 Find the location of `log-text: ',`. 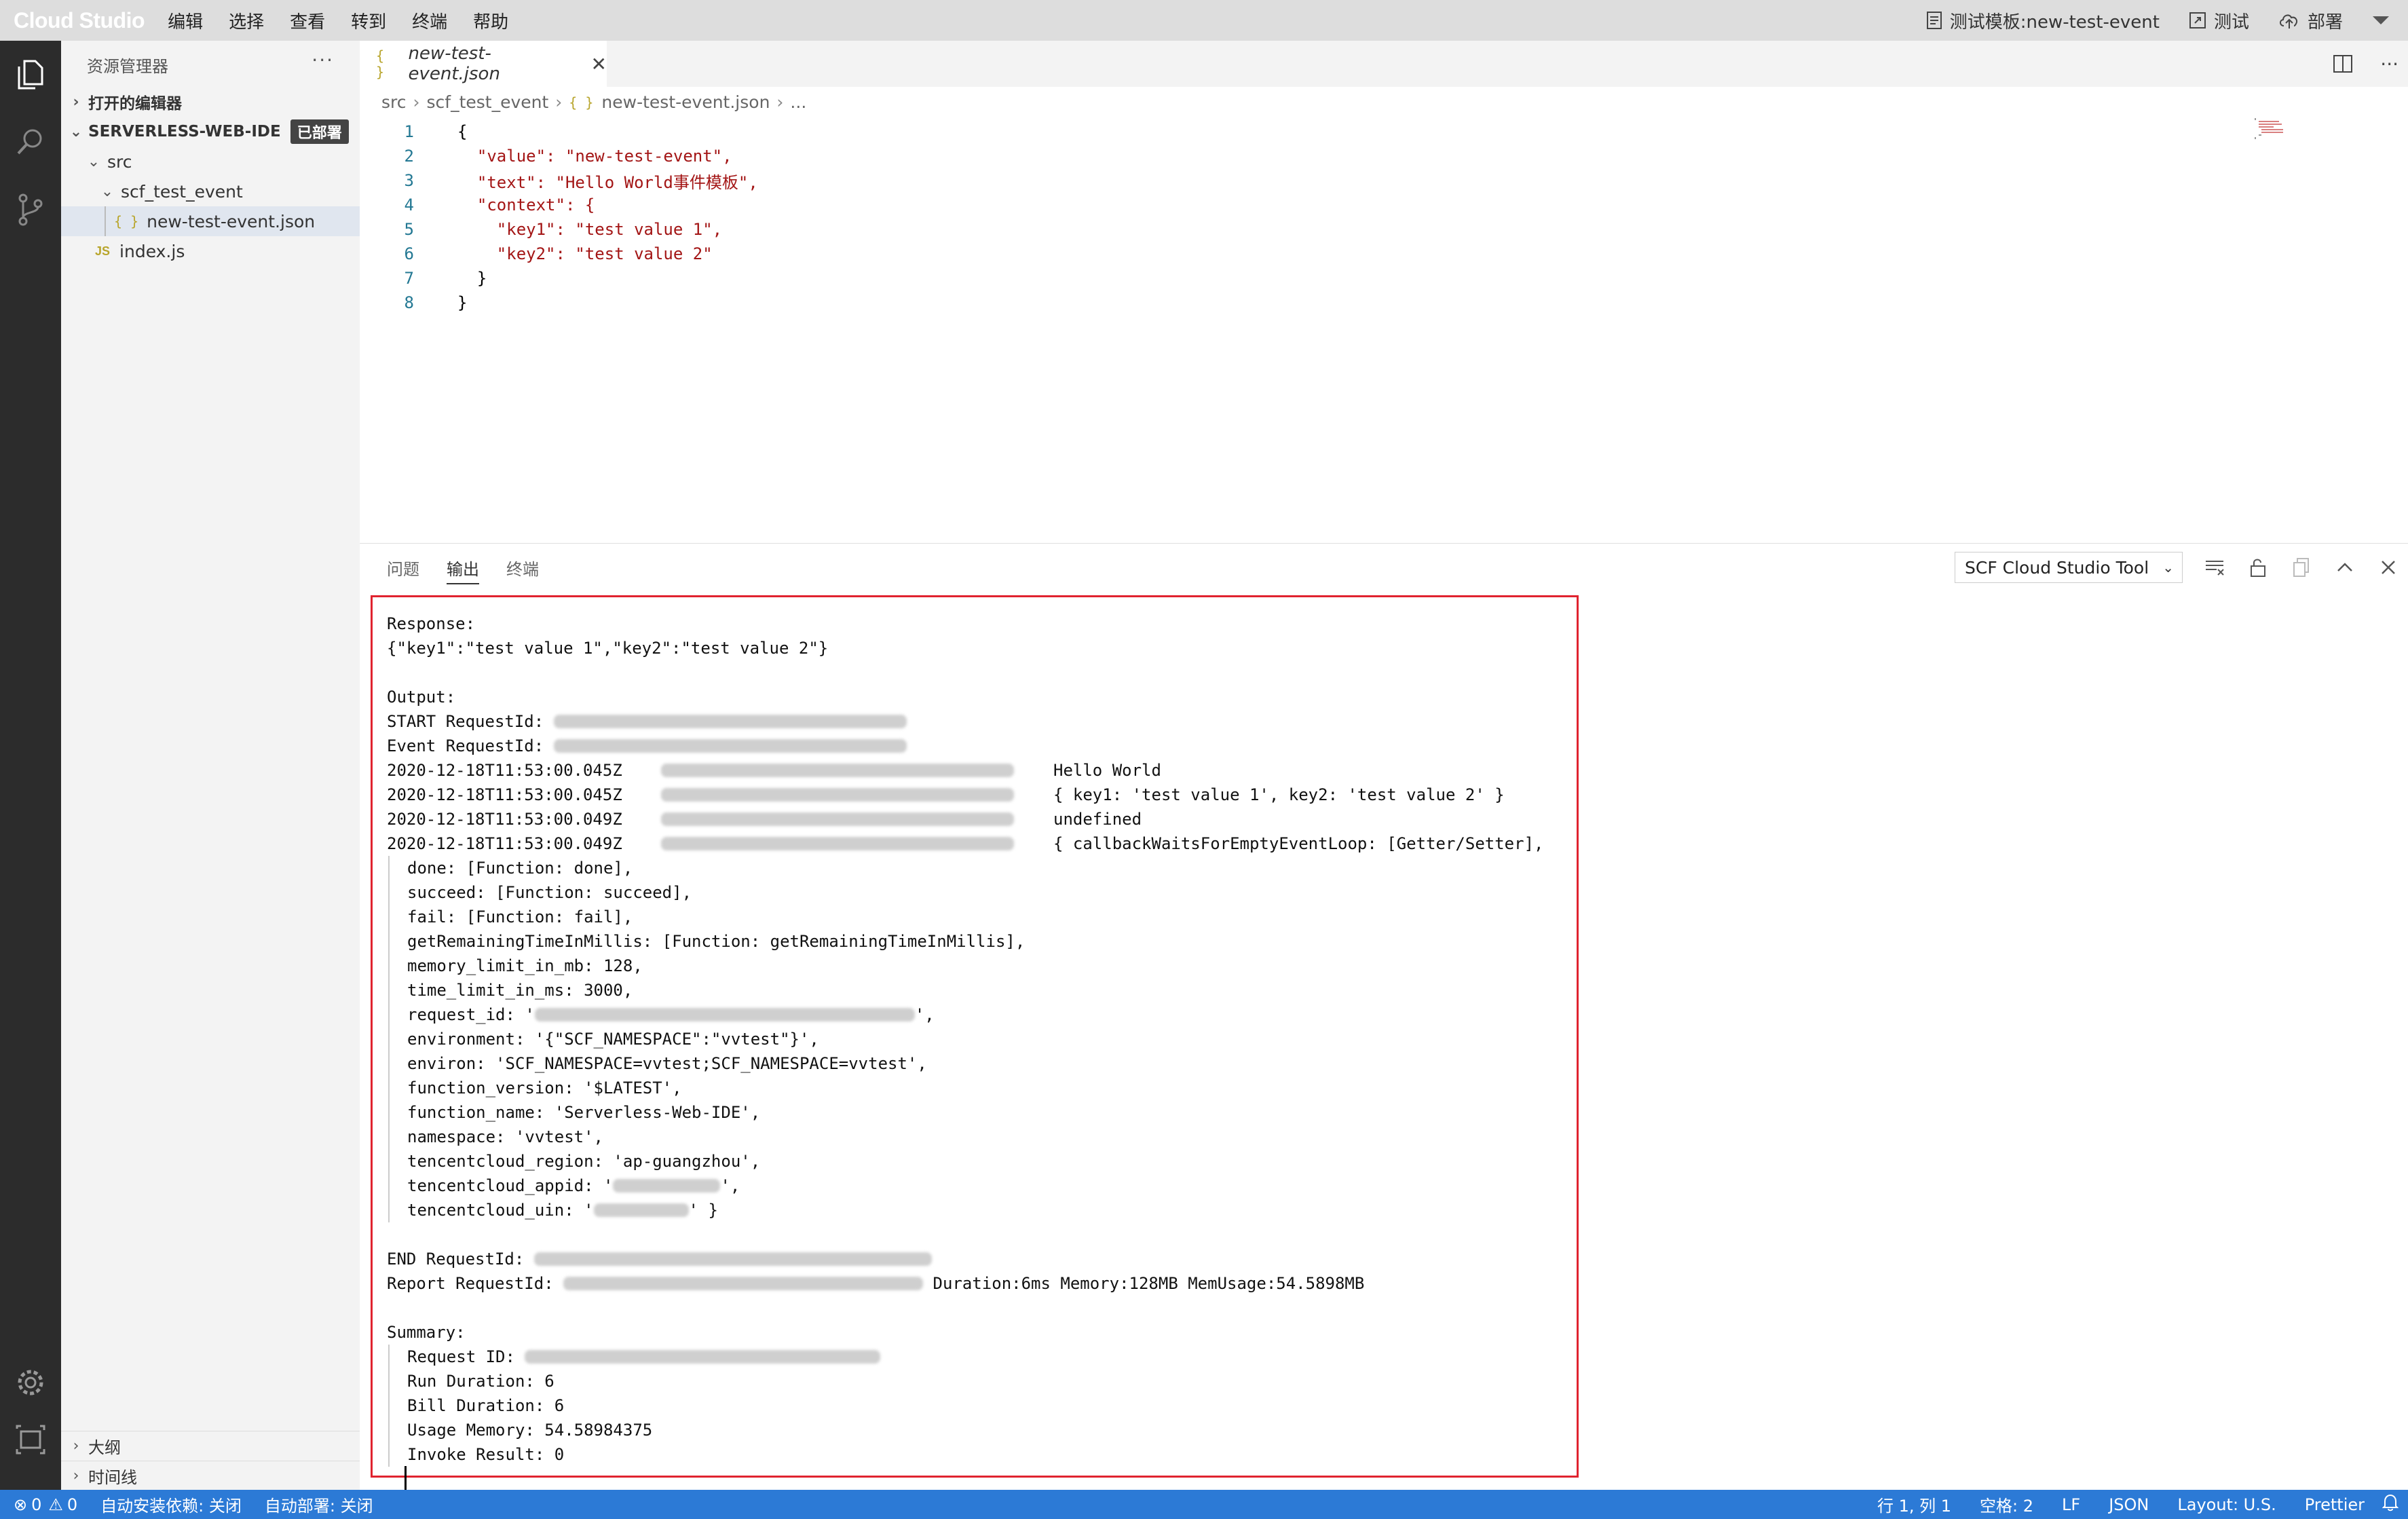

log-text: ', is located at coordinates (730, 1185).